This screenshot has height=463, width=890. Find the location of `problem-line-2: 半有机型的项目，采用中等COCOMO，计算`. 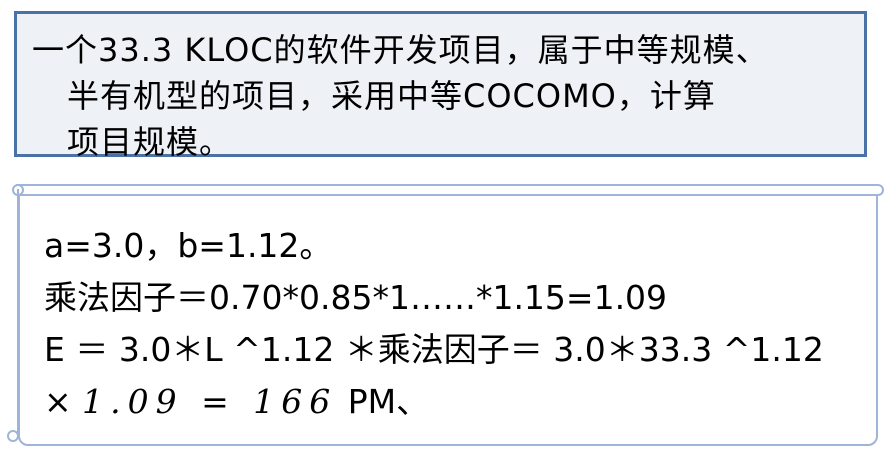

problem-line-2: 半有机型的项目，采用中等COCOMO，计算 is located at coordinates (391, 96).